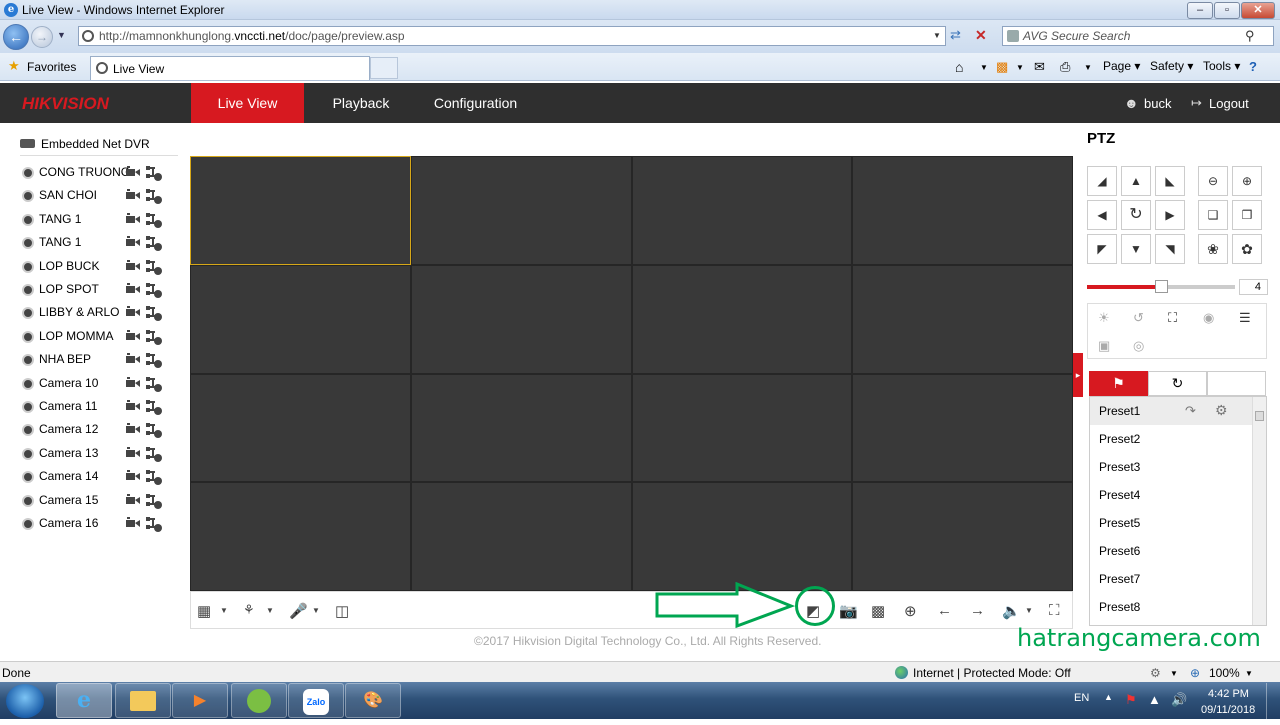 Image resolution: width=1280 pixels, height=725 pixels. What do you see at coordinates (1171, 579) in the screenshot?
I see `preset-item: Preset7` at bounding box center [1171, 579].